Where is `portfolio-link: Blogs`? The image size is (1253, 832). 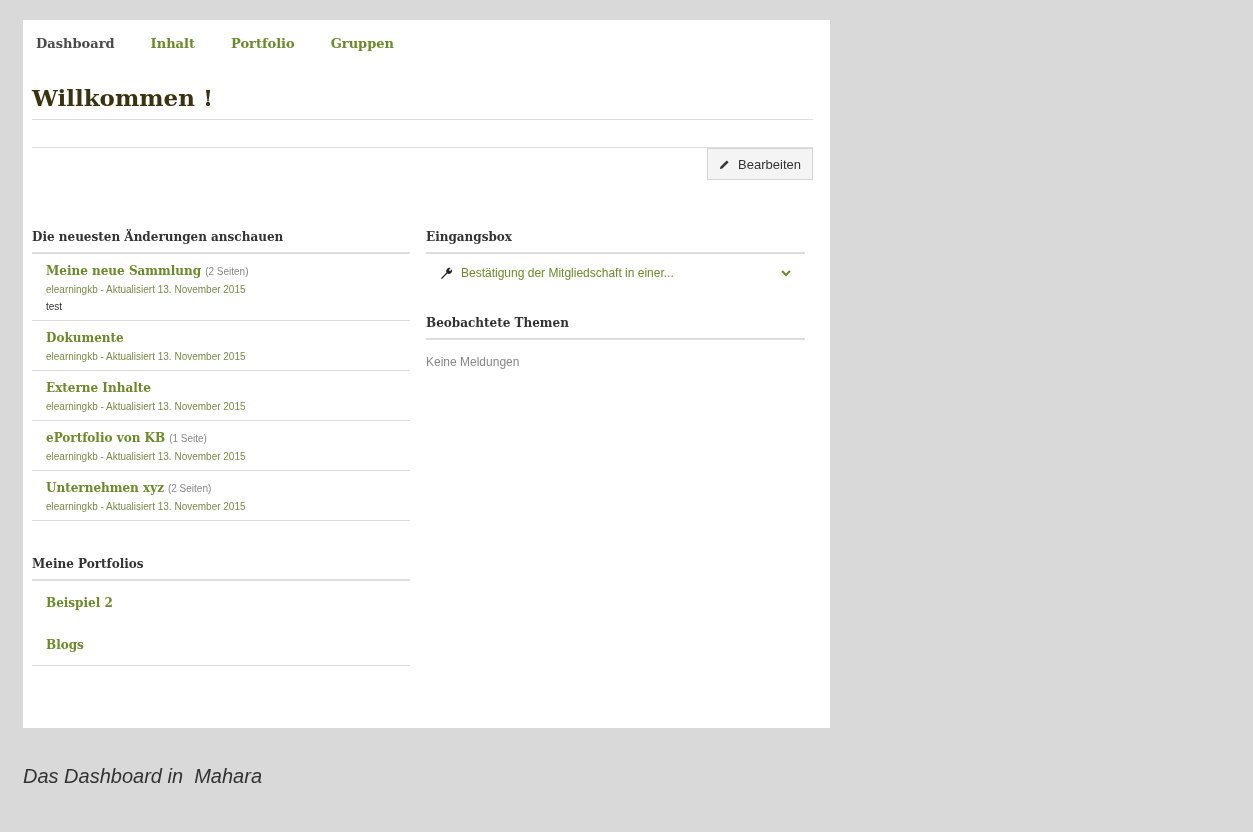 portfolio-link: Blogs is located at coordinates (65, 645).